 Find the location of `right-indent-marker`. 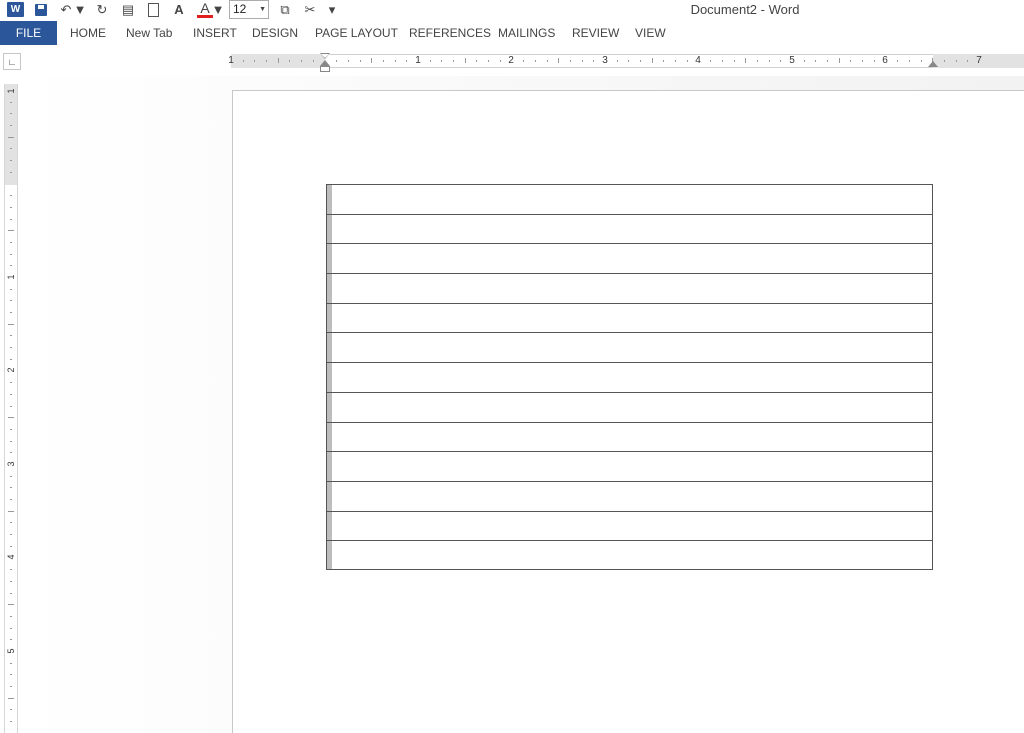

right-indent-marker is located at coordinates (933, 64).